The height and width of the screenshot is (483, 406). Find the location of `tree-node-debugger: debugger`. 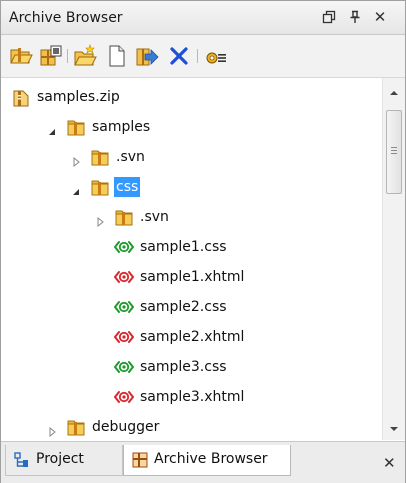

tree-node-debugger: debugger is located at coordinates (191, 427).